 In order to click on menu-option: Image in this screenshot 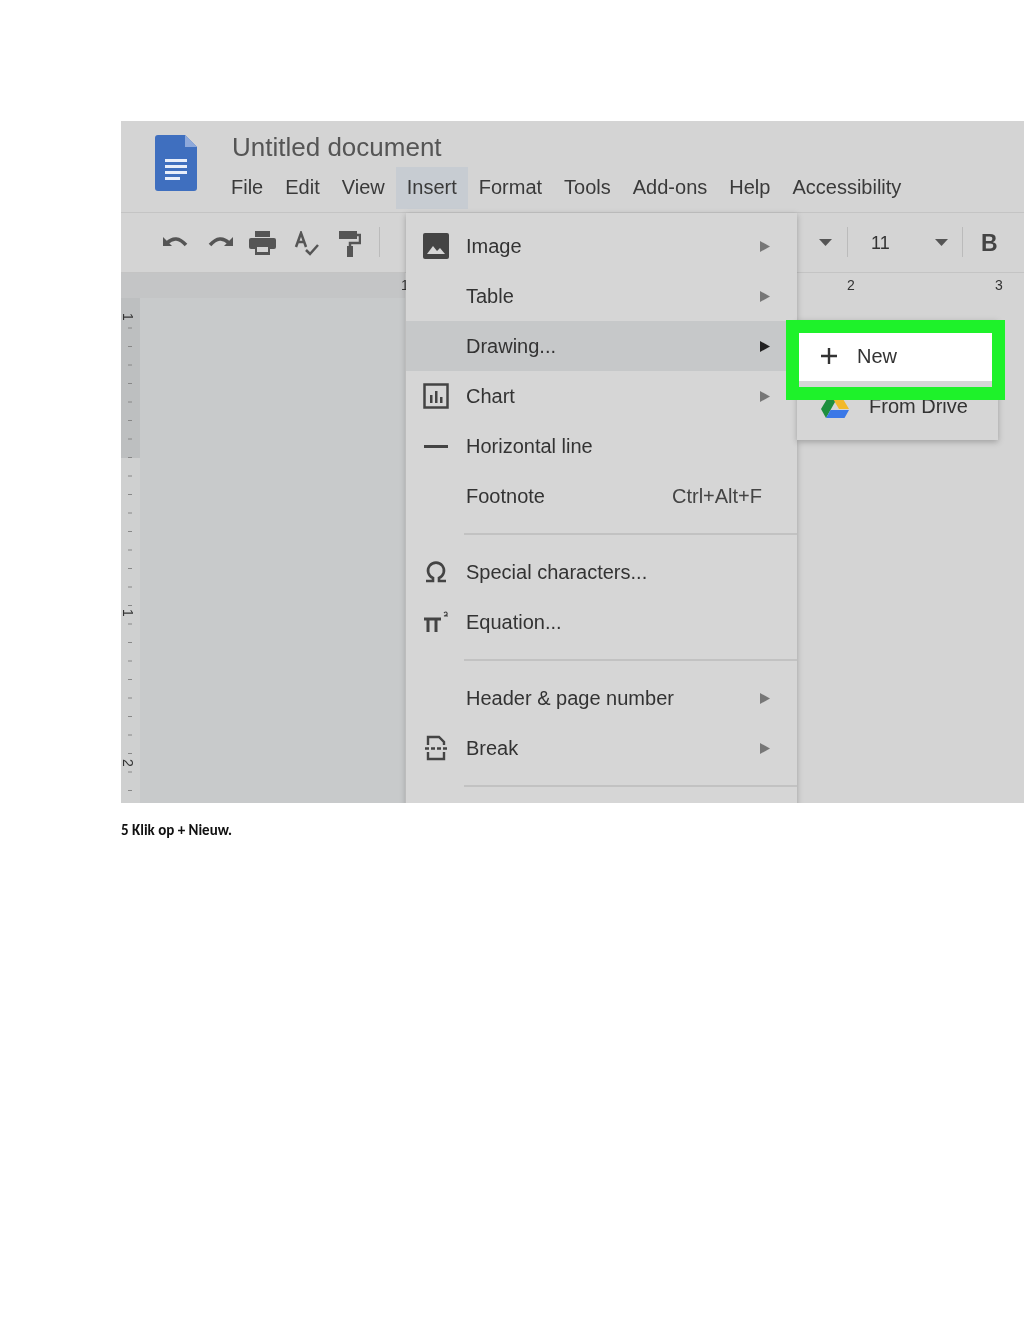, I will do `click(601, 246)`.